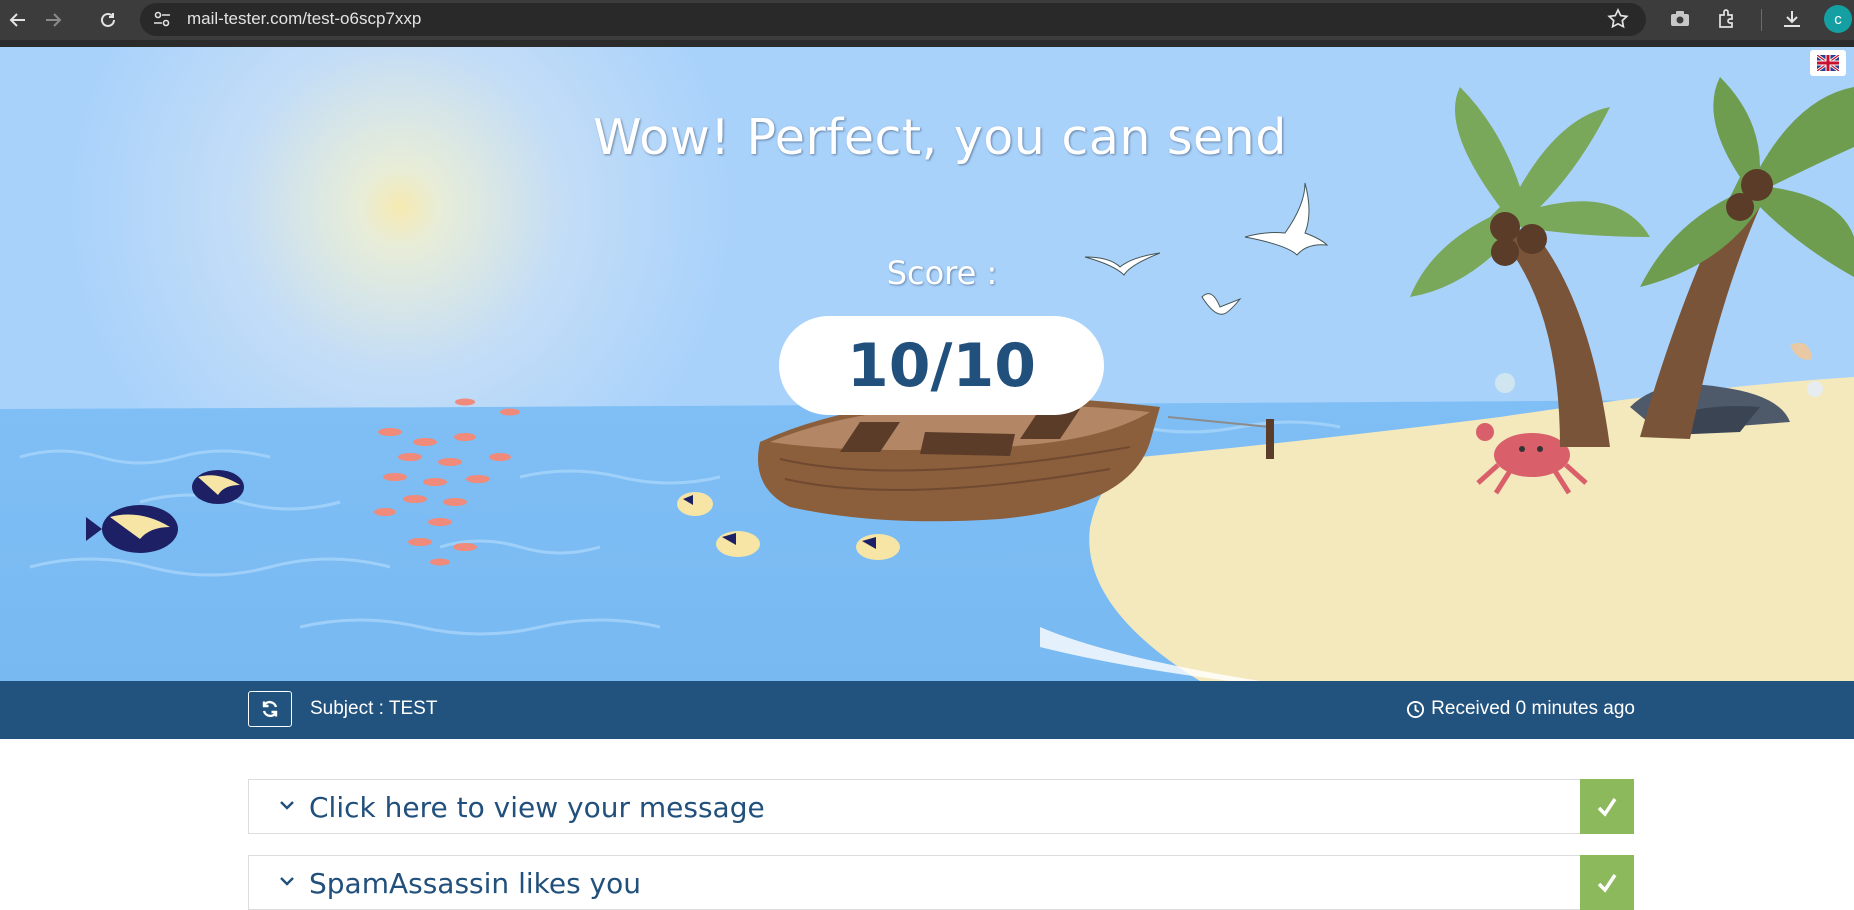 This screenshot has width=1854, height=910. Describe the element at coordinates (53, 20) in the screenshot. I see `forward-icon` at that location.